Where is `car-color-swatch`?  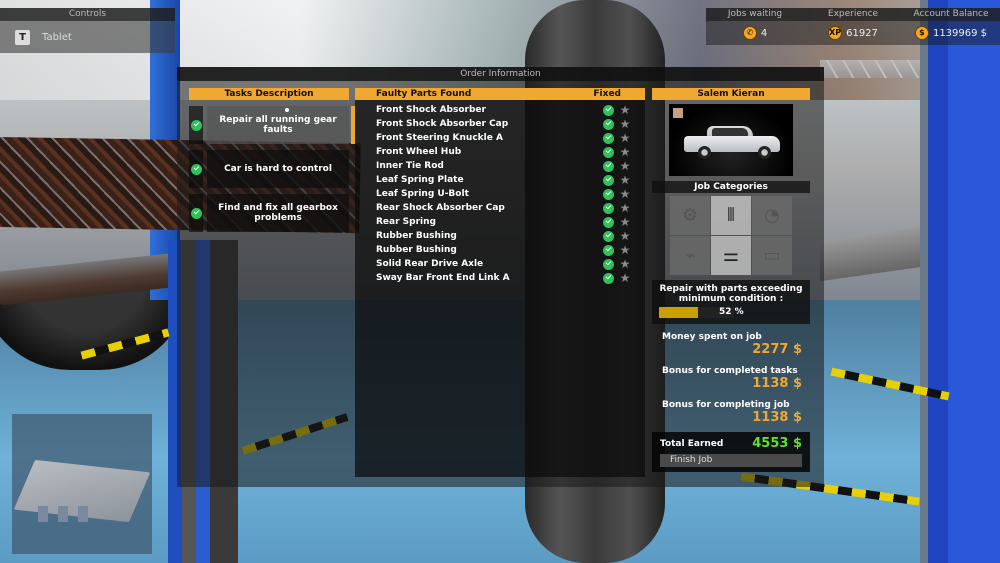
car-color-swatch is located at coordinates (678, 113).